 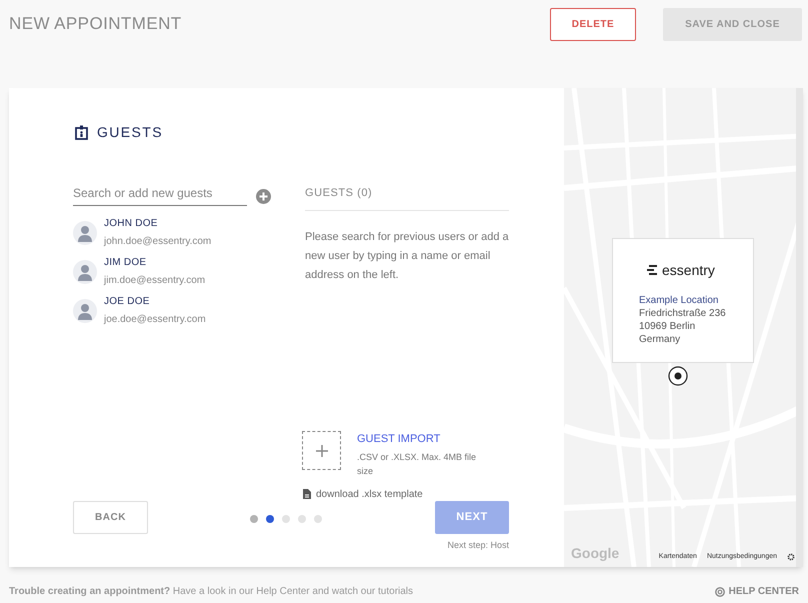 What do you see at coordinates (679, 300) in the screenshot?
I see `location-name: Example Location` at bounding box center [679, 300].